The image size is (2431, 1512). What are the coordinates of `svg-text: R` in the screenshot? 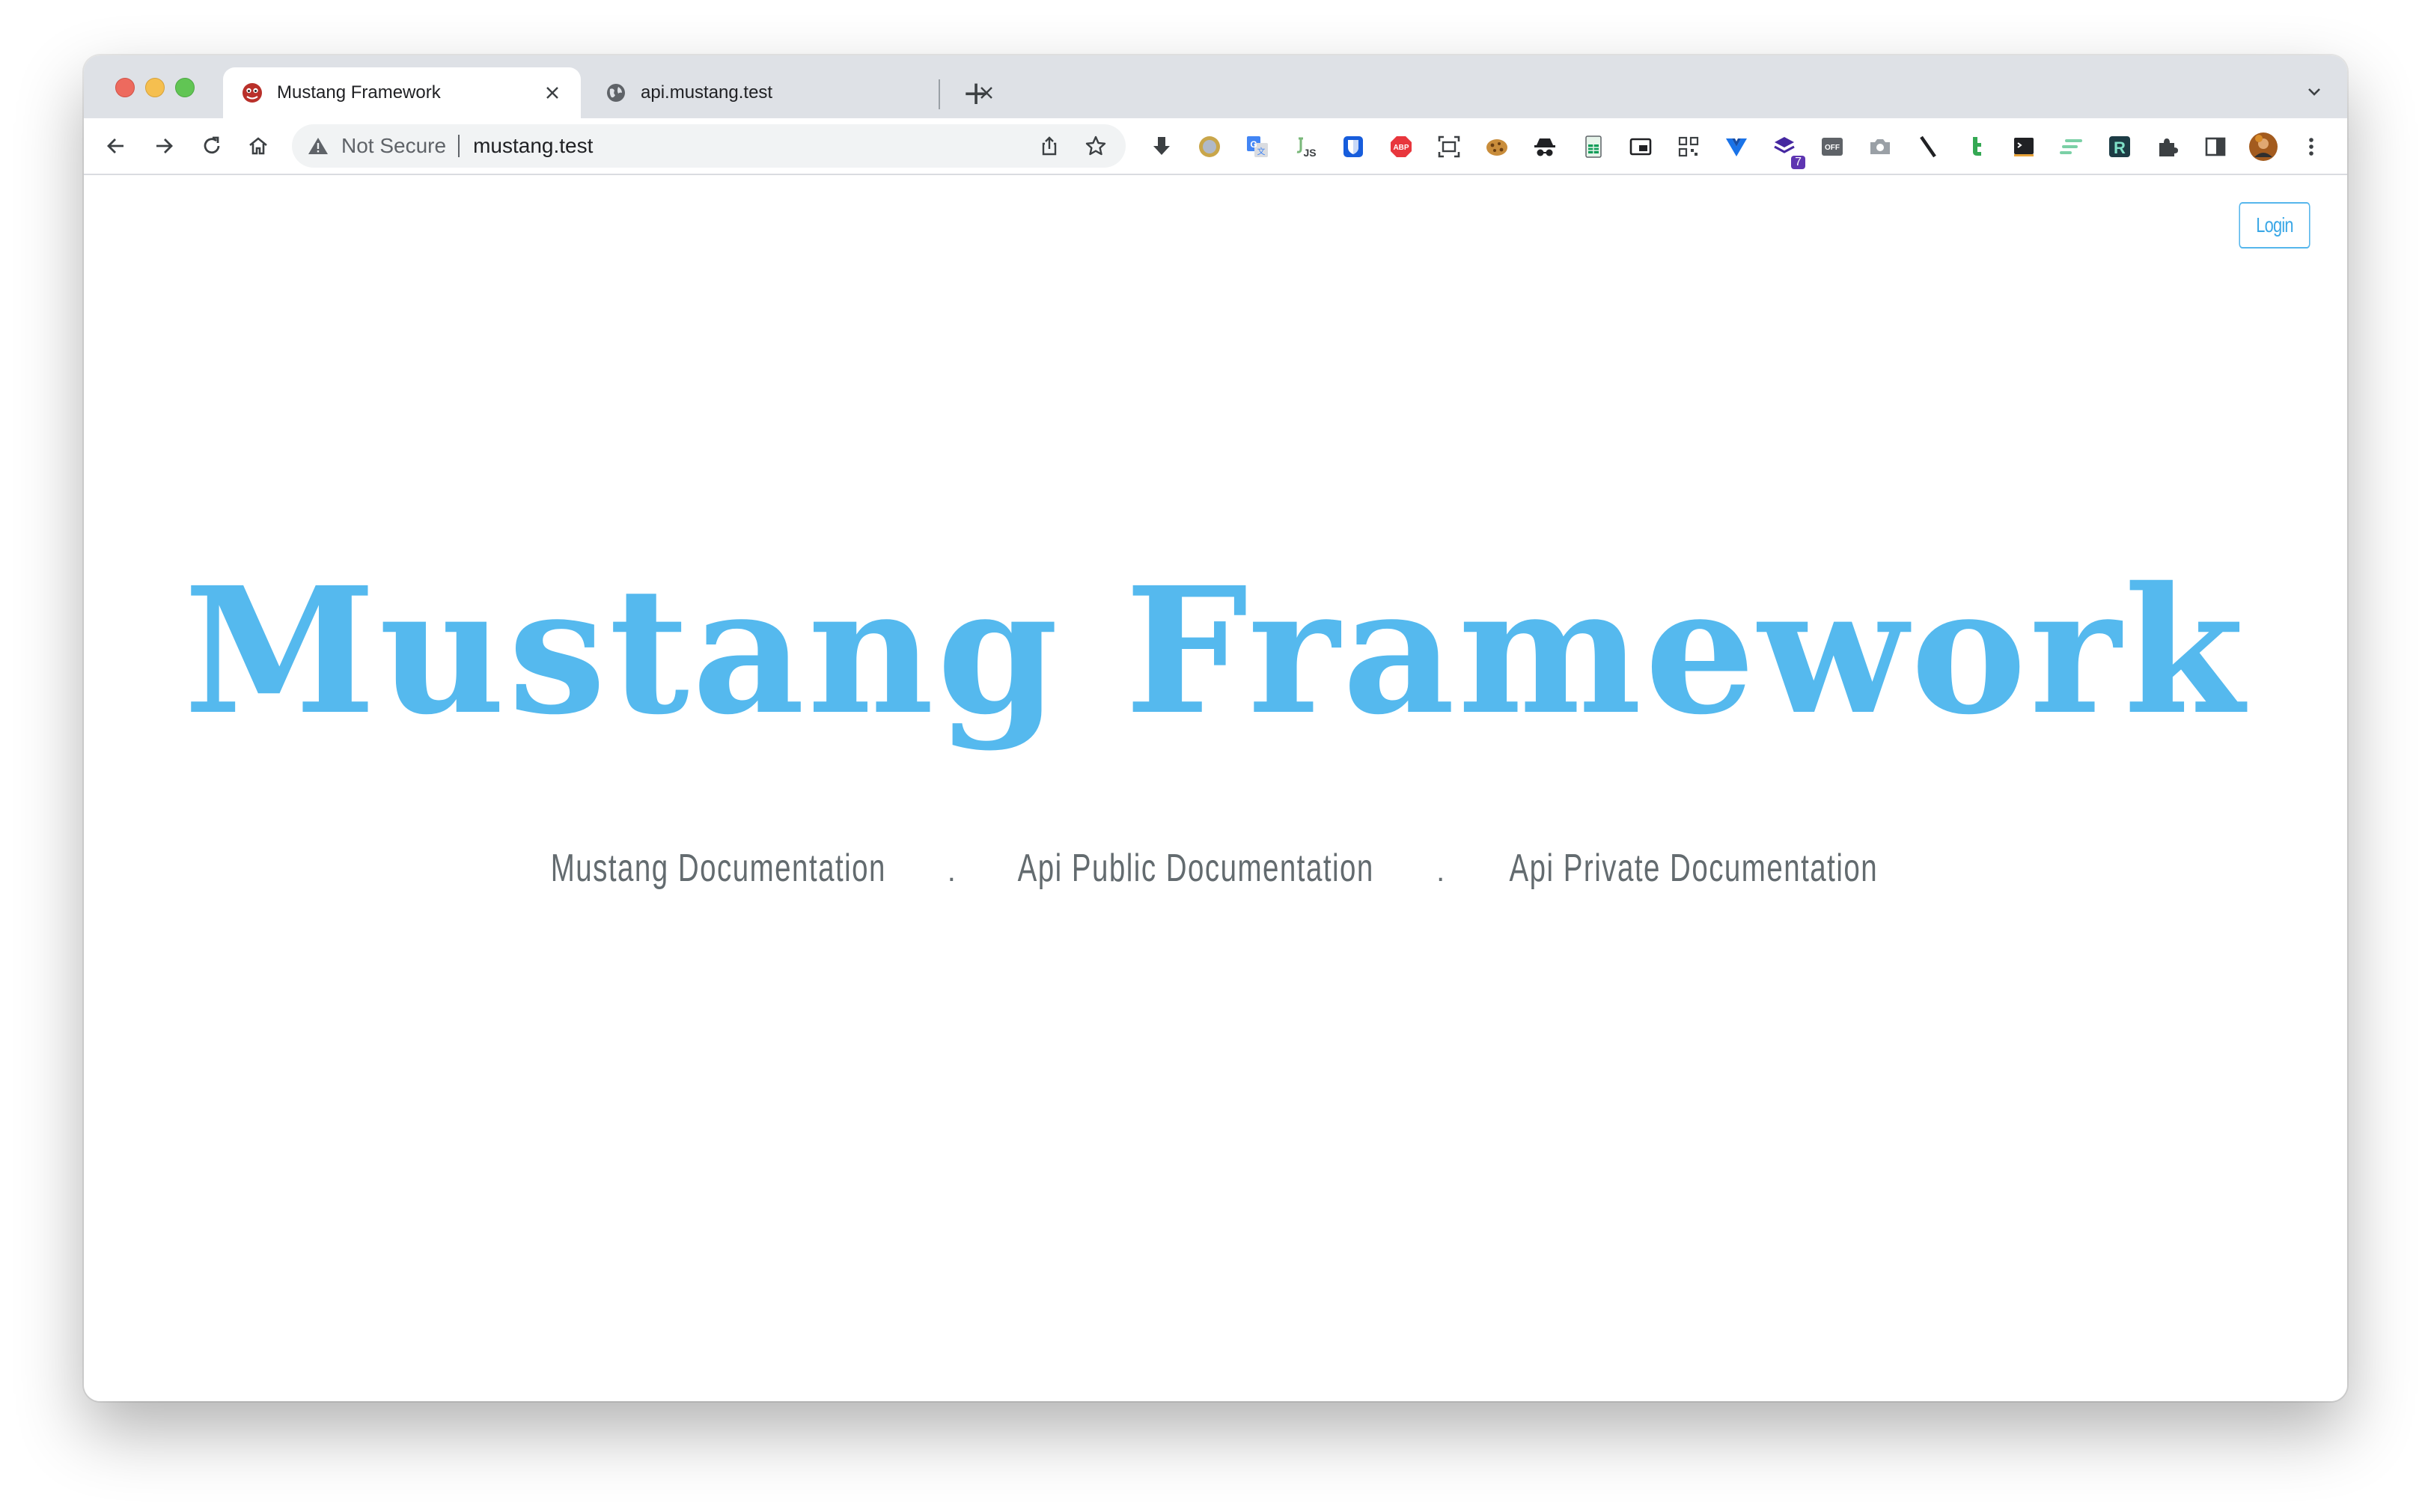 It's located at (2120, 147).